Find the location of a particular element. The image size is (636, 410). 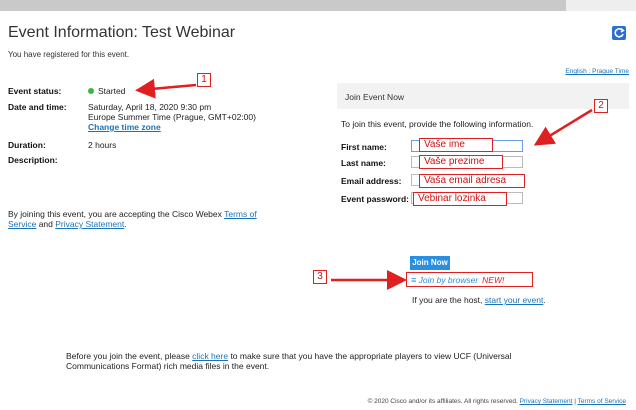

ucf-prefix: Before you join the event, please is located at coordinates (129, 356).